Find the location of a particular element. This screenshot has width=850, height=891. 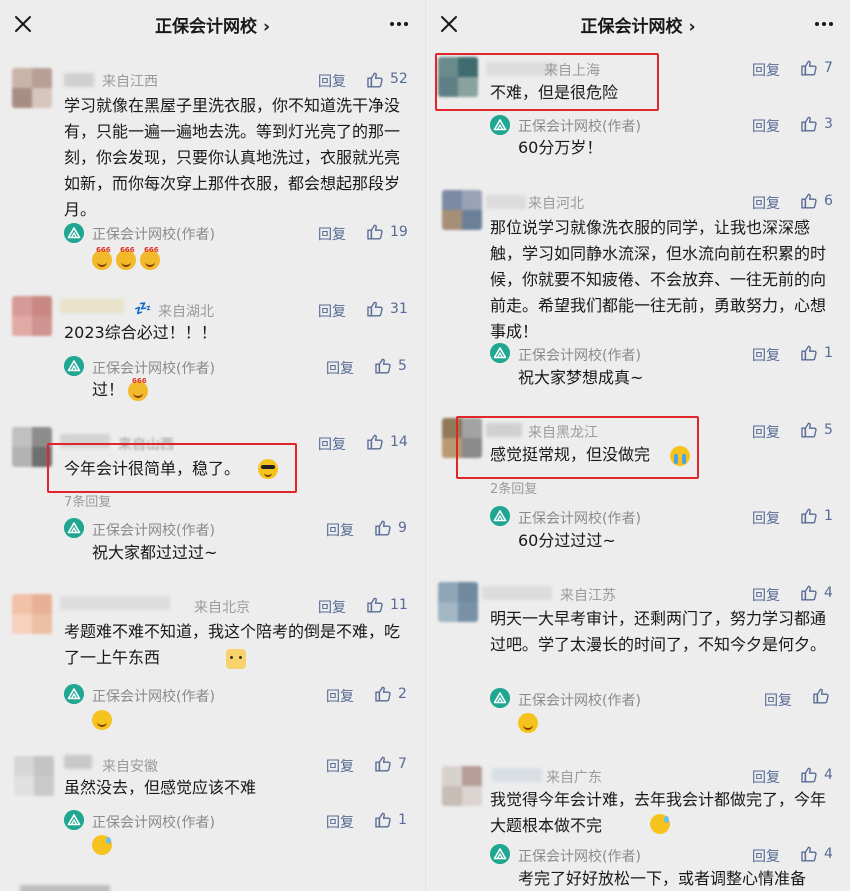

like-count: 11 is located at coordinates (399, 605).